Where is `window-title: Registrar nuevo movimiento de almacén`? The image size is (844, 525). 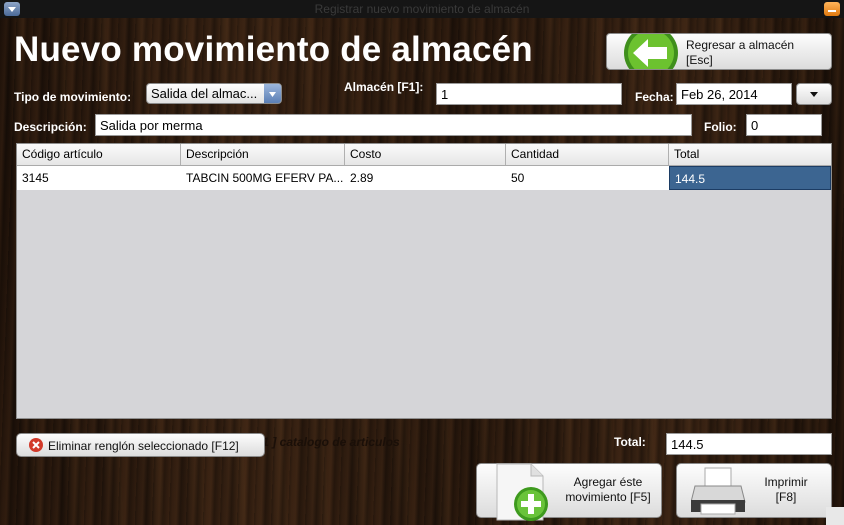 window-title: Registrar nuevo movimiento de almacén is located at coordinates (422, 9).